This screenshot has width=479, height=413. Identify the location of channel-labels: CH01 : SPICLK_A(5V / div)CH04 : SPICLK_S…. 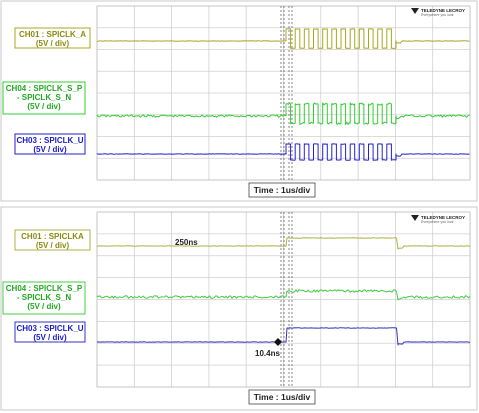
(46, 91).